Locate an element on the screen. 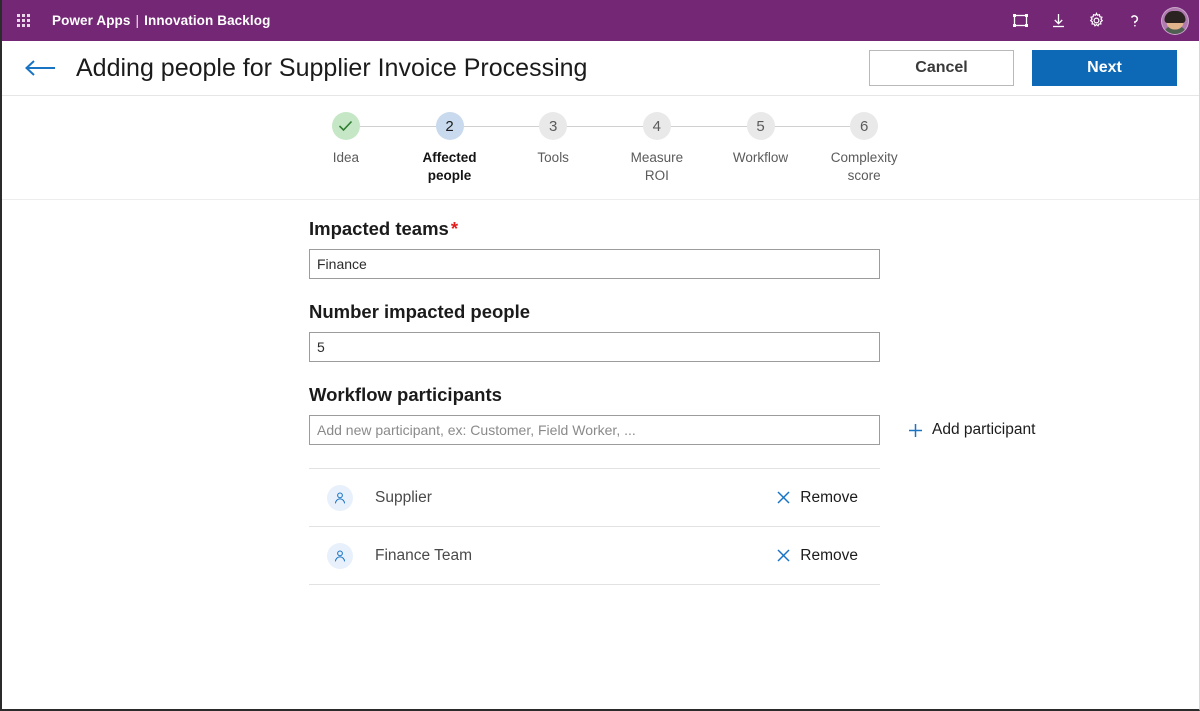  brand-title: Power Apps | Innovation Backlog is located at coordinates (161, 20).